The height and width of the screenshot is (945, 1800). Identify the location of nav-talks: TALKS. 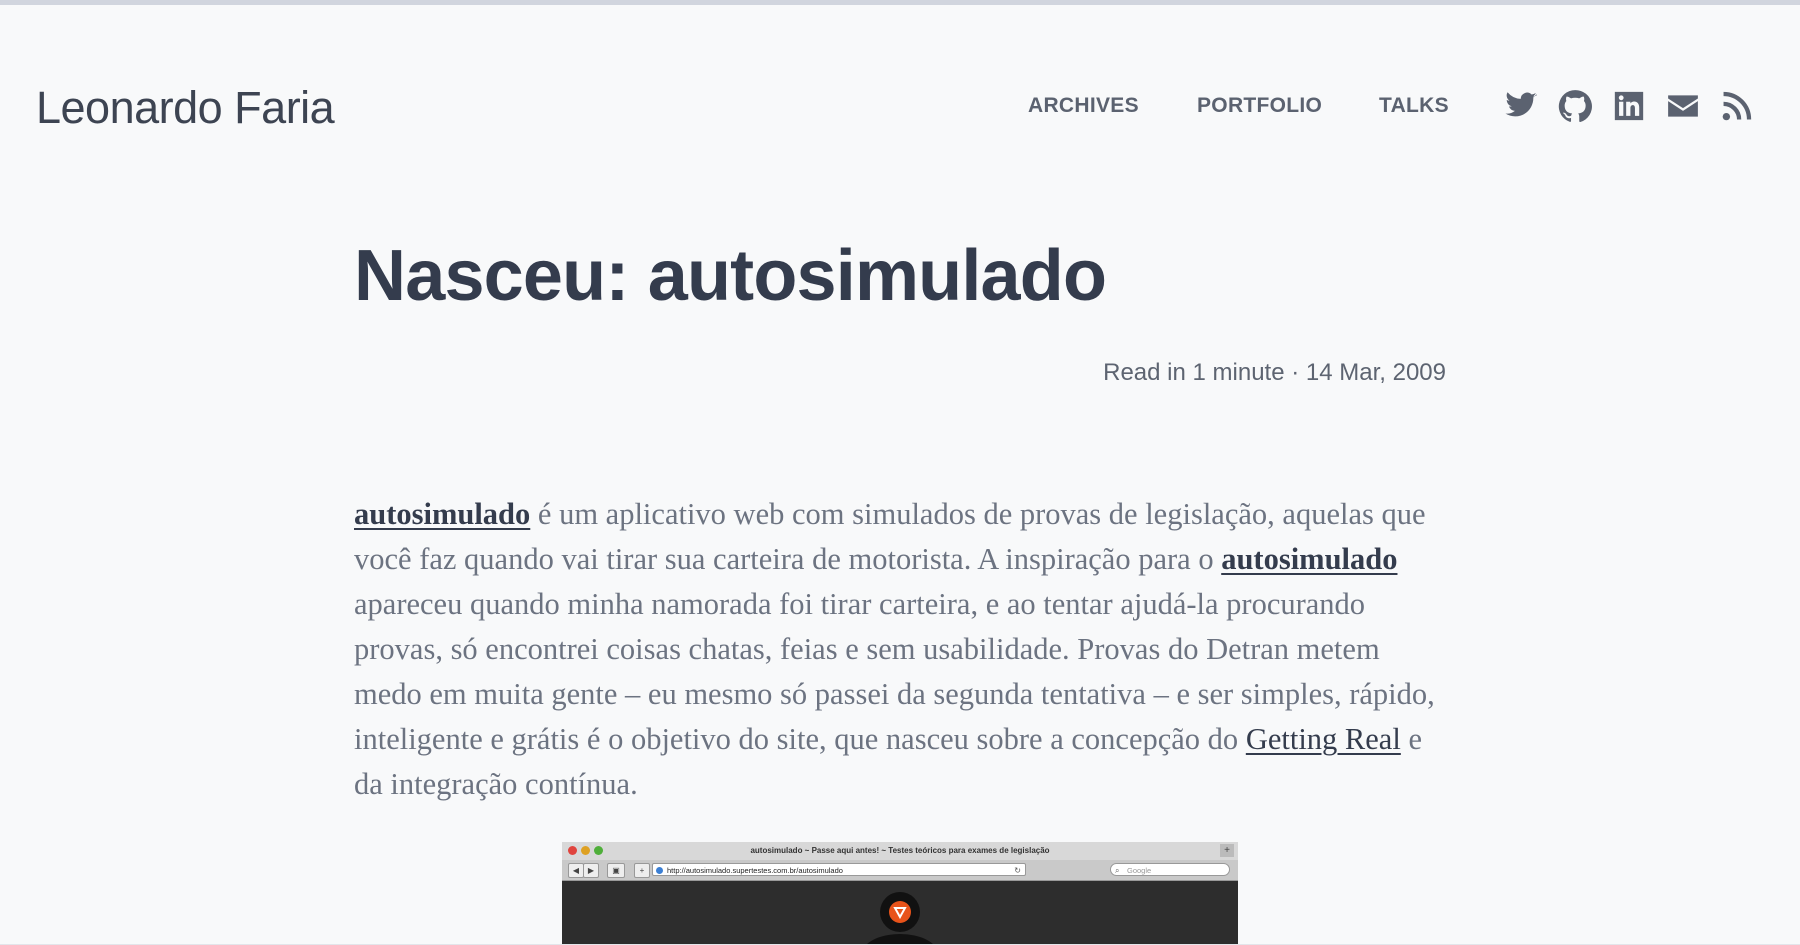
(1414, 106).